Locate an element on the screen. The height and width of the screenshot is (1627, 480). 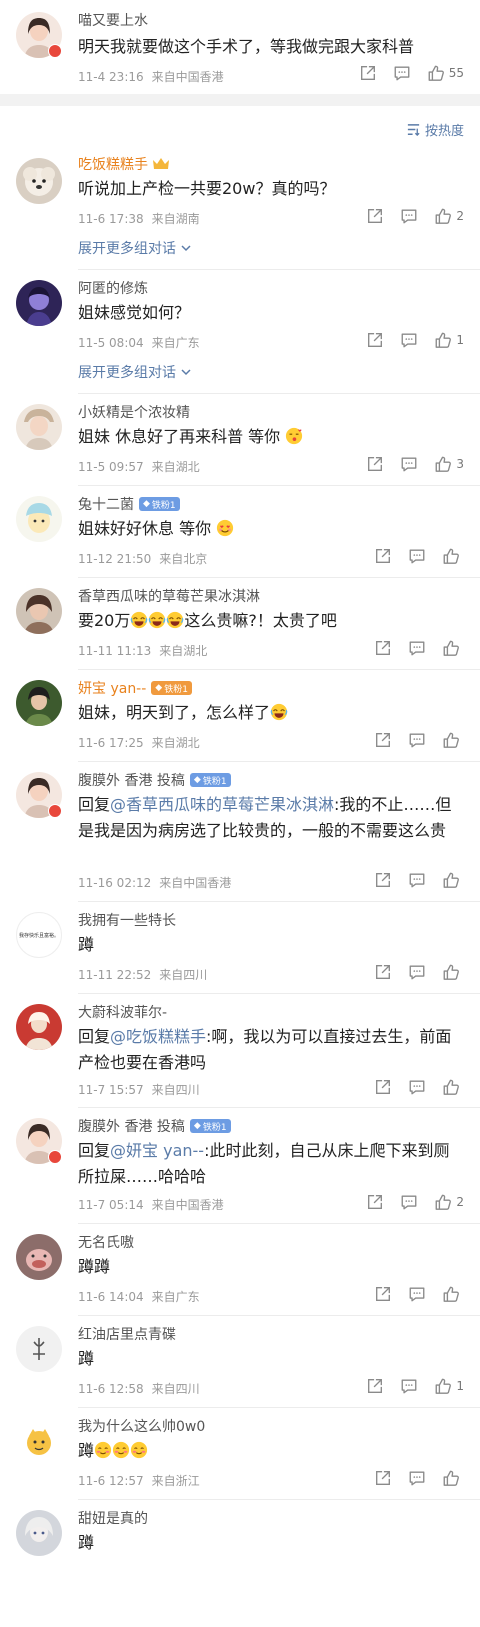
comment-text: 蹲 is located at coordinates (86, 944).